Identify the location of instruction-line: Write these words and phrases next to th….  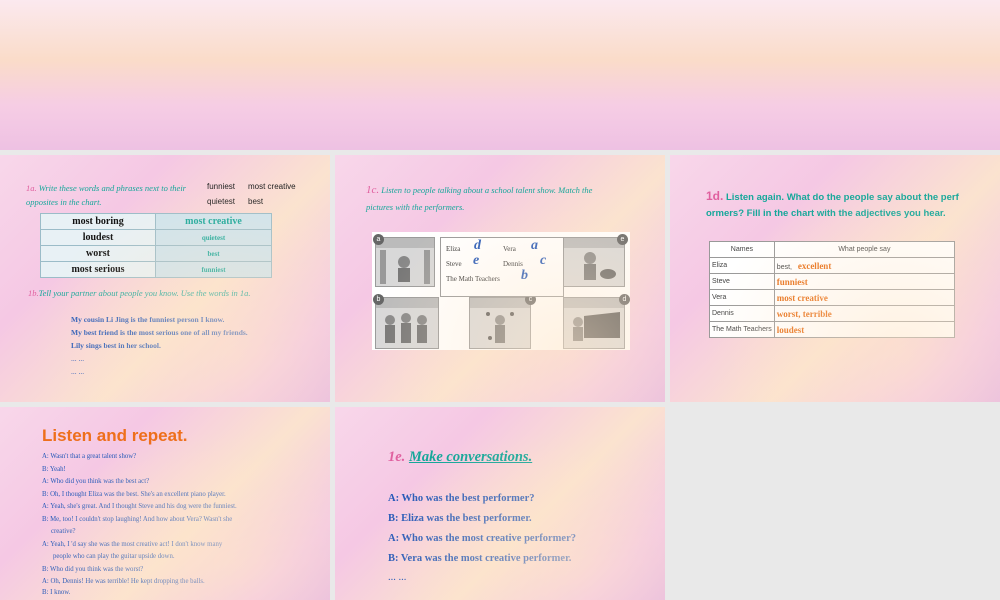
(112, 188).